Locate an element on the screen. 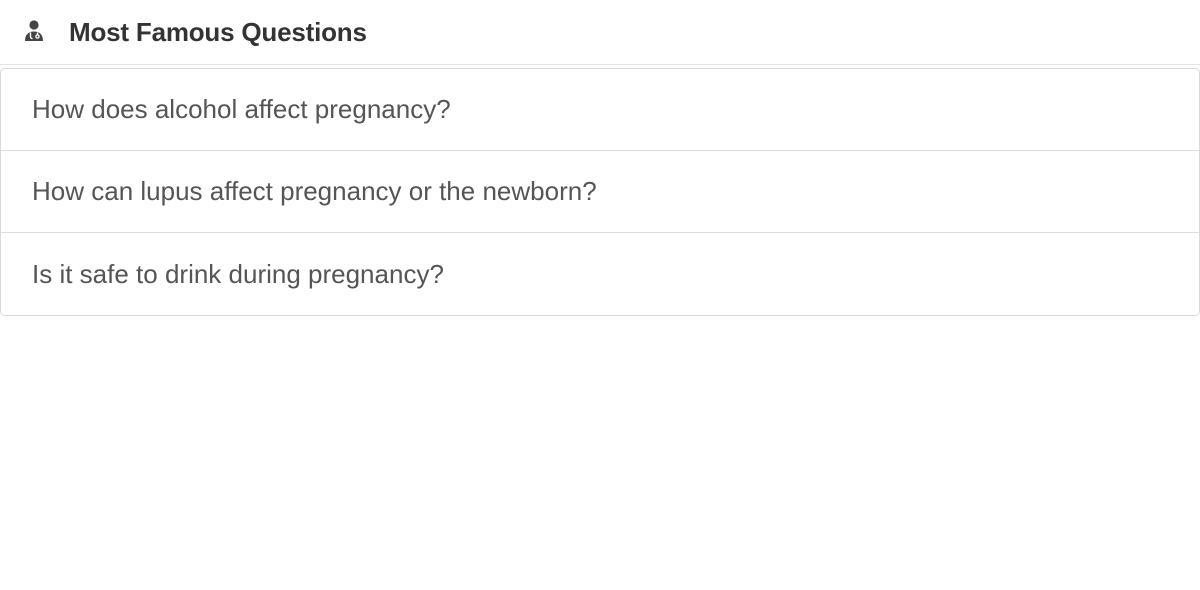 This screenshot has width=1200, height=590. section-header: Most Famous Questions is located at coordinates (600, 32).